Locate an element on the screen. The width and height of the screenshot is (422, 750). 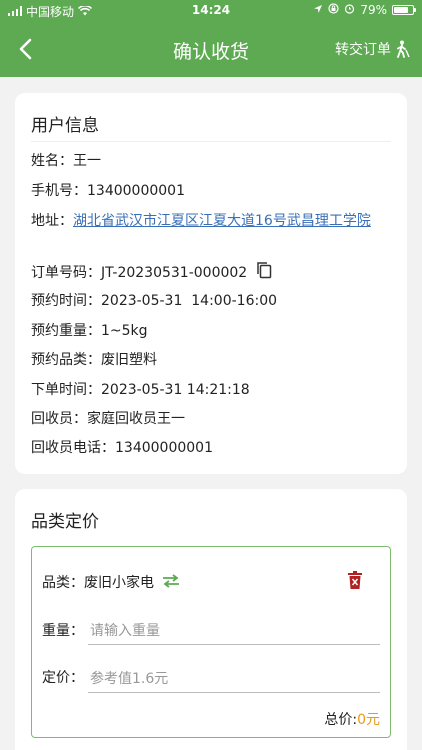
location-icon is located at coordinates (318, 10).